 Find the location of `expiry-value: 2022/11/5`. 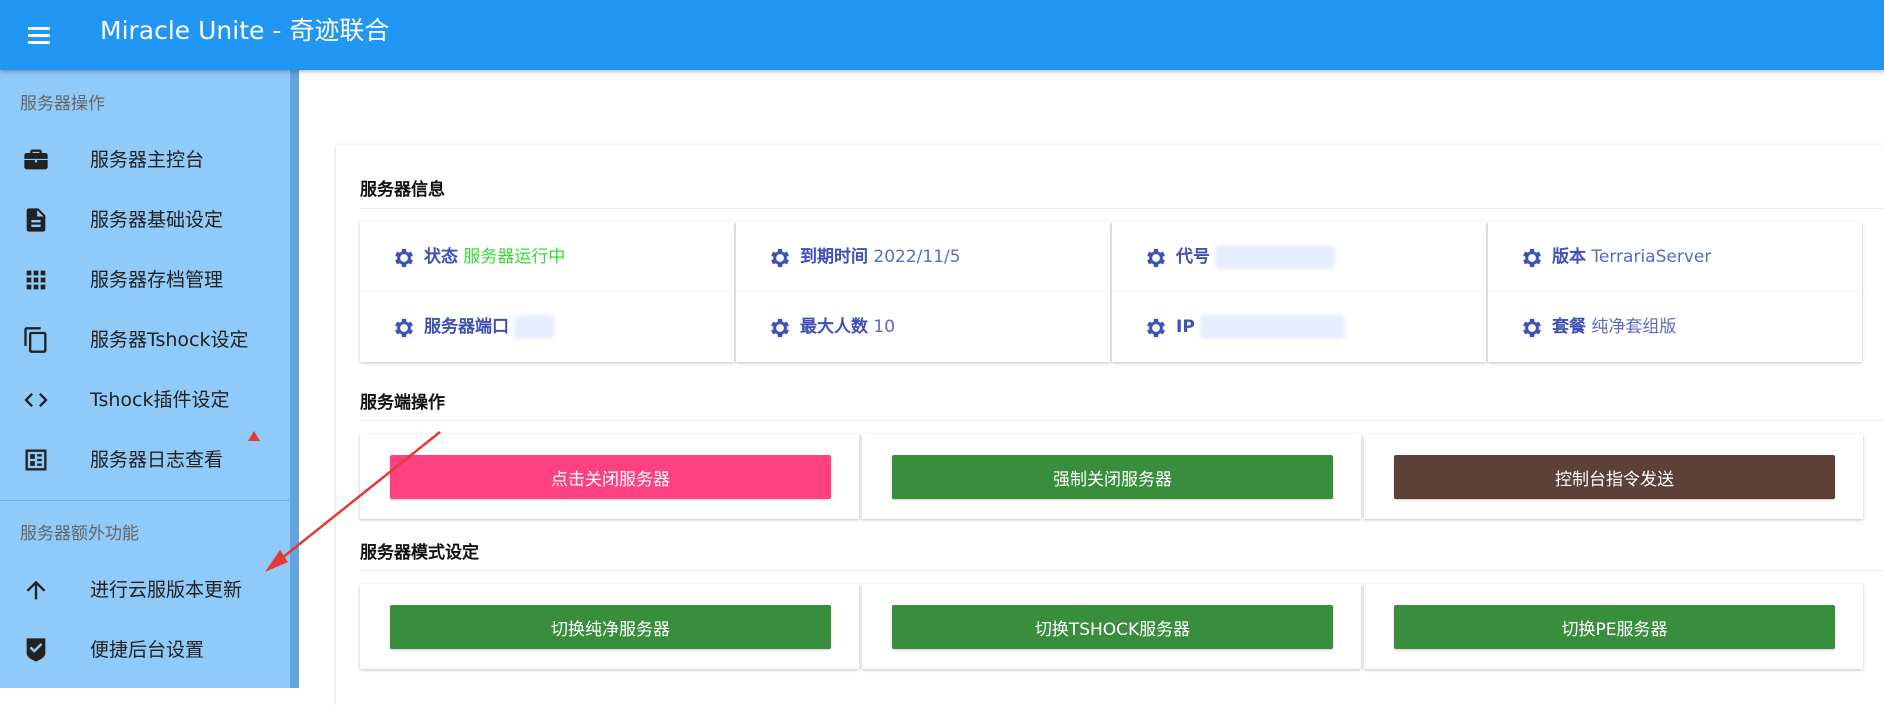

expiry-value: 2022/11/5 is located at coordinates (917, 257).